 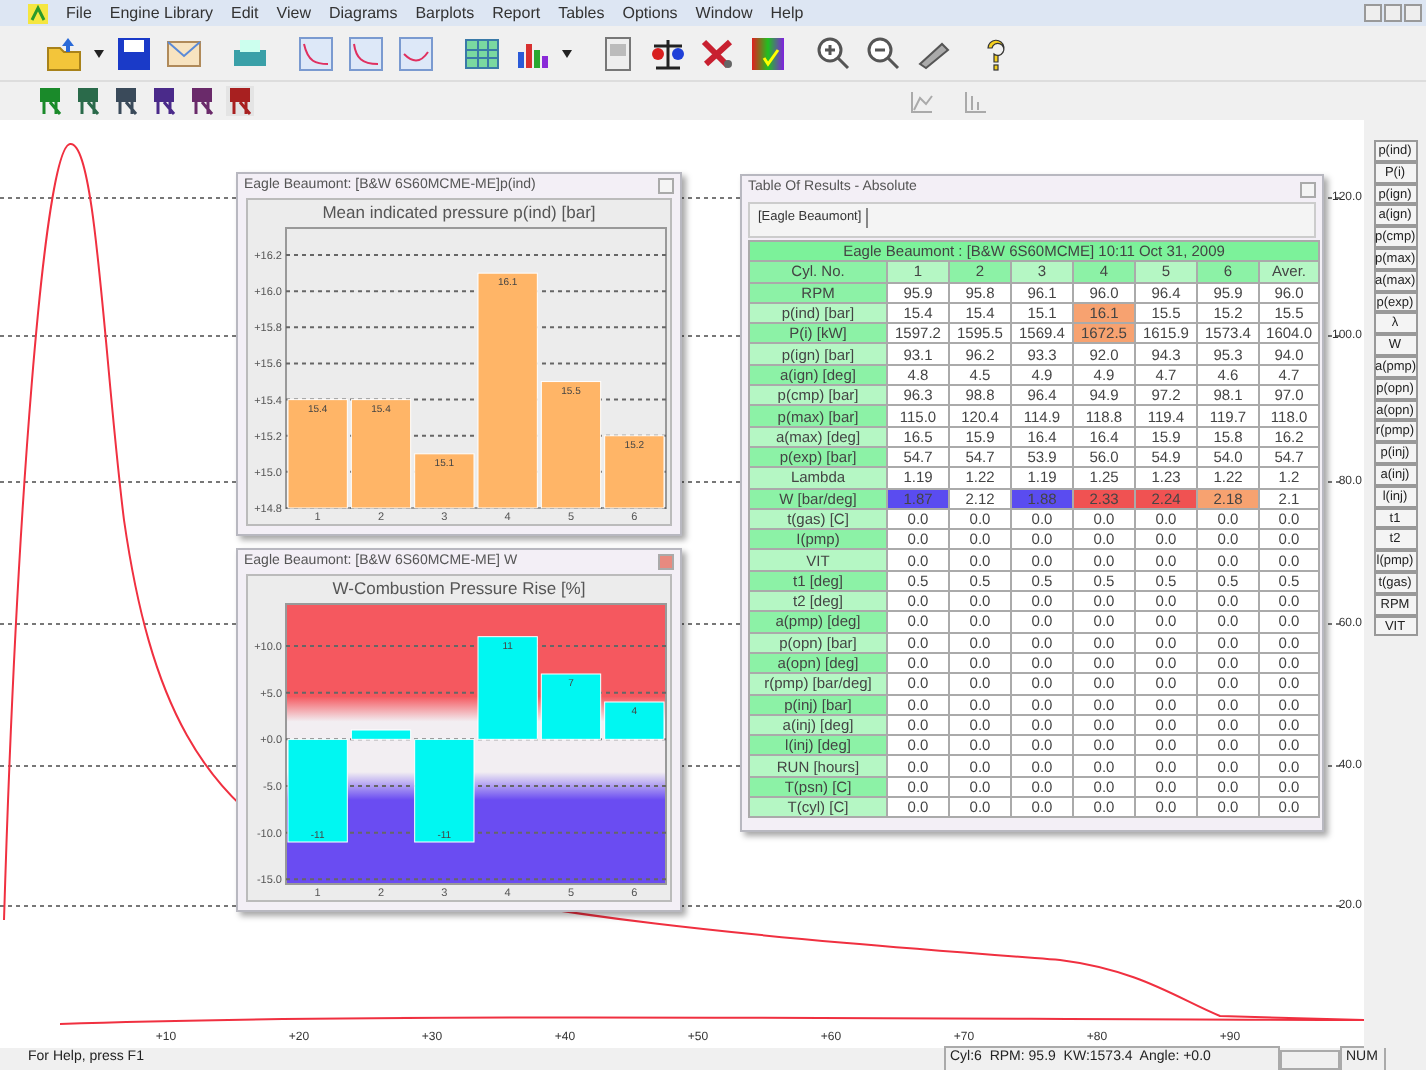 What do you see at coordinates (79, 13) in the screenshot?
I see `menu-item: File` at bounding box center [79, 13].